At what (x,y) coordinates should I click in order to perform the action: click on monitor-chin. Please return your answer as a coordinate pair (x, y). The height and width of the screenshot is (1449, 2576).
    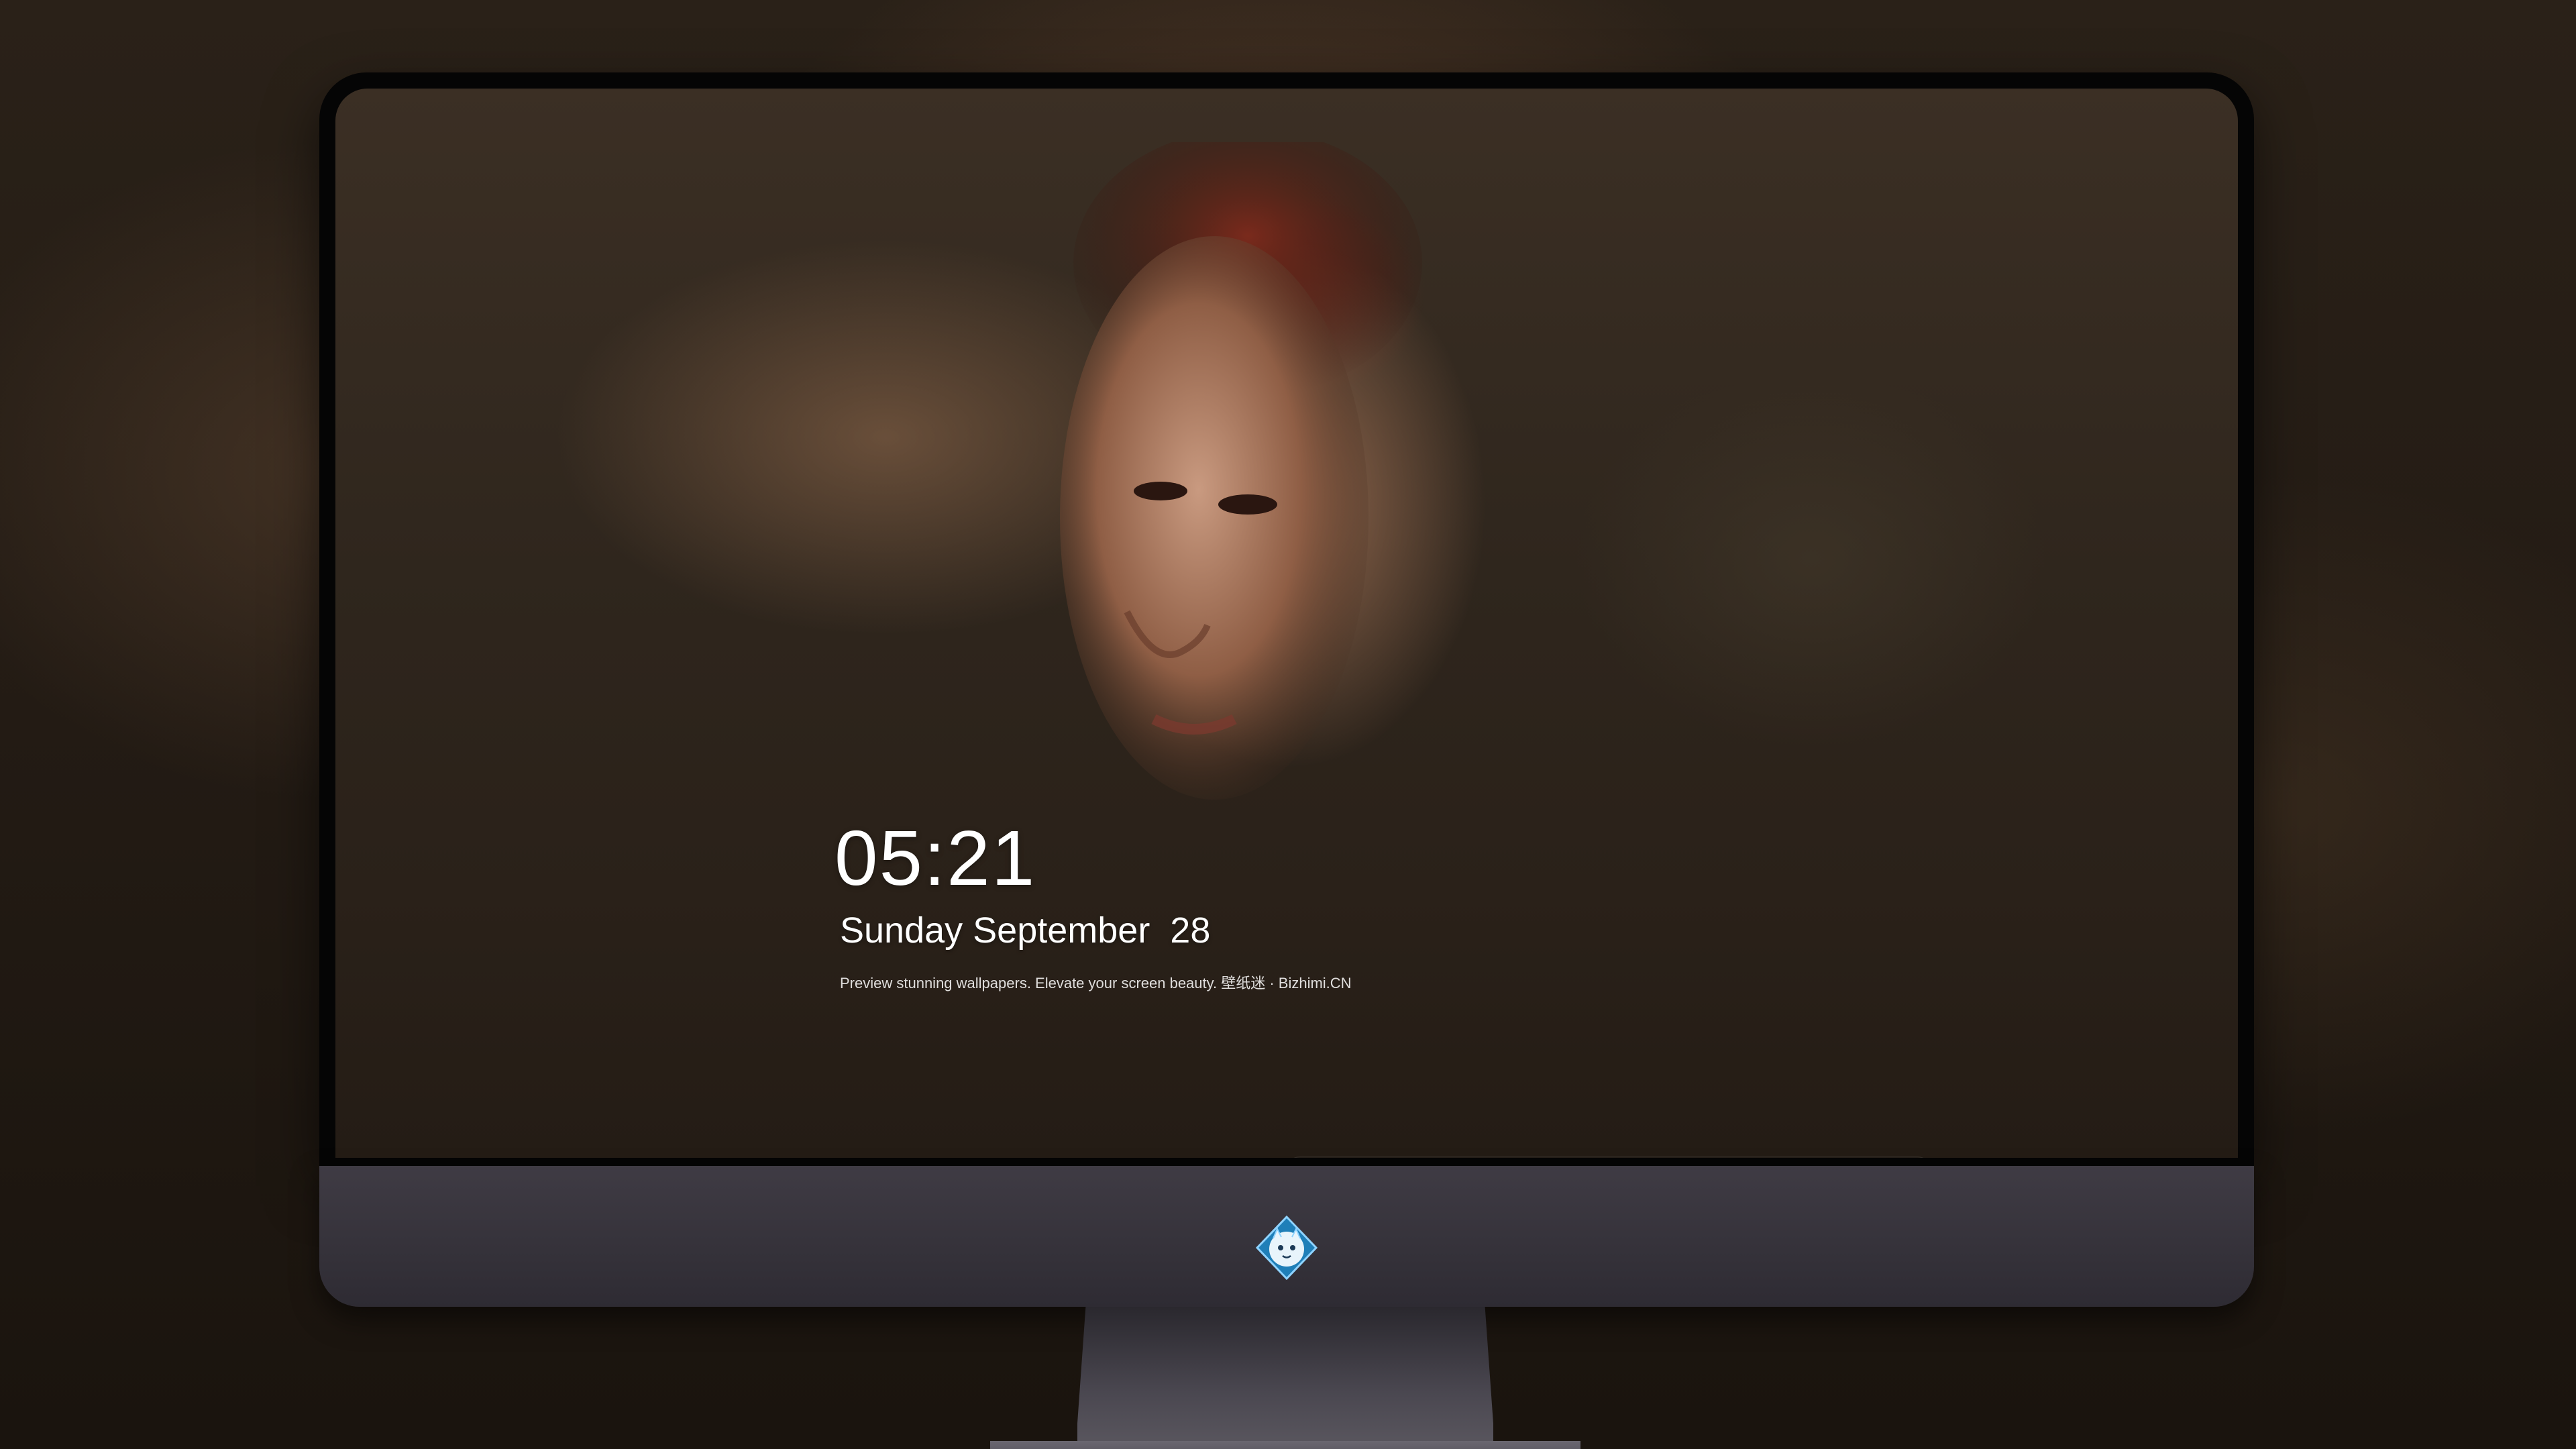
    Looking at the image, I should click on (1286, 1236).